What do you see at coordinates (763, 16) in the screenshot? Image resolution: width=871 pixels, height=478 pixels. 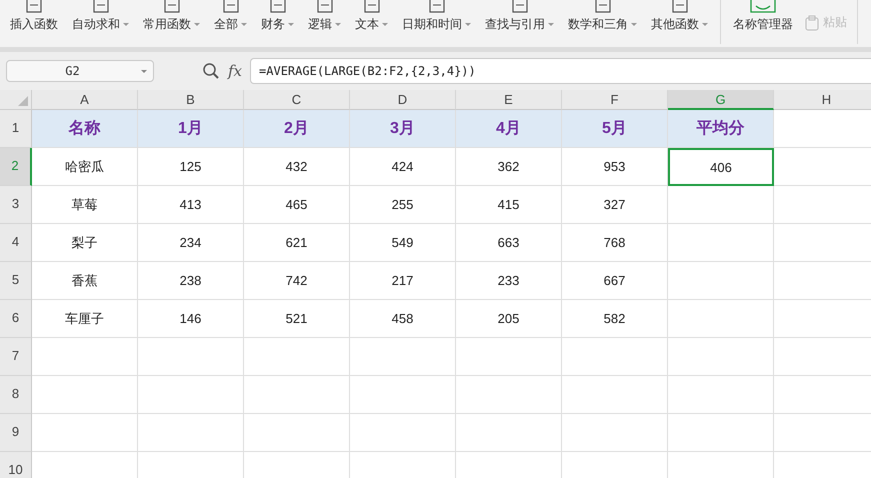 I see `name-manager-button: 名称管理器` at bounding box center [763, 16].